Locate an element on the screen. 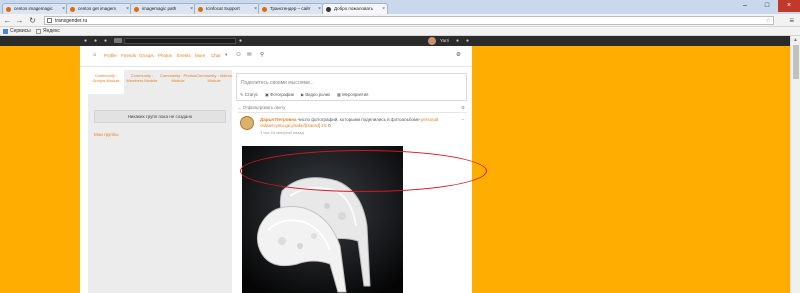 The image size is (800, 293). browser-tab: Icinfocat Support × is located at coordinates (227, 8).